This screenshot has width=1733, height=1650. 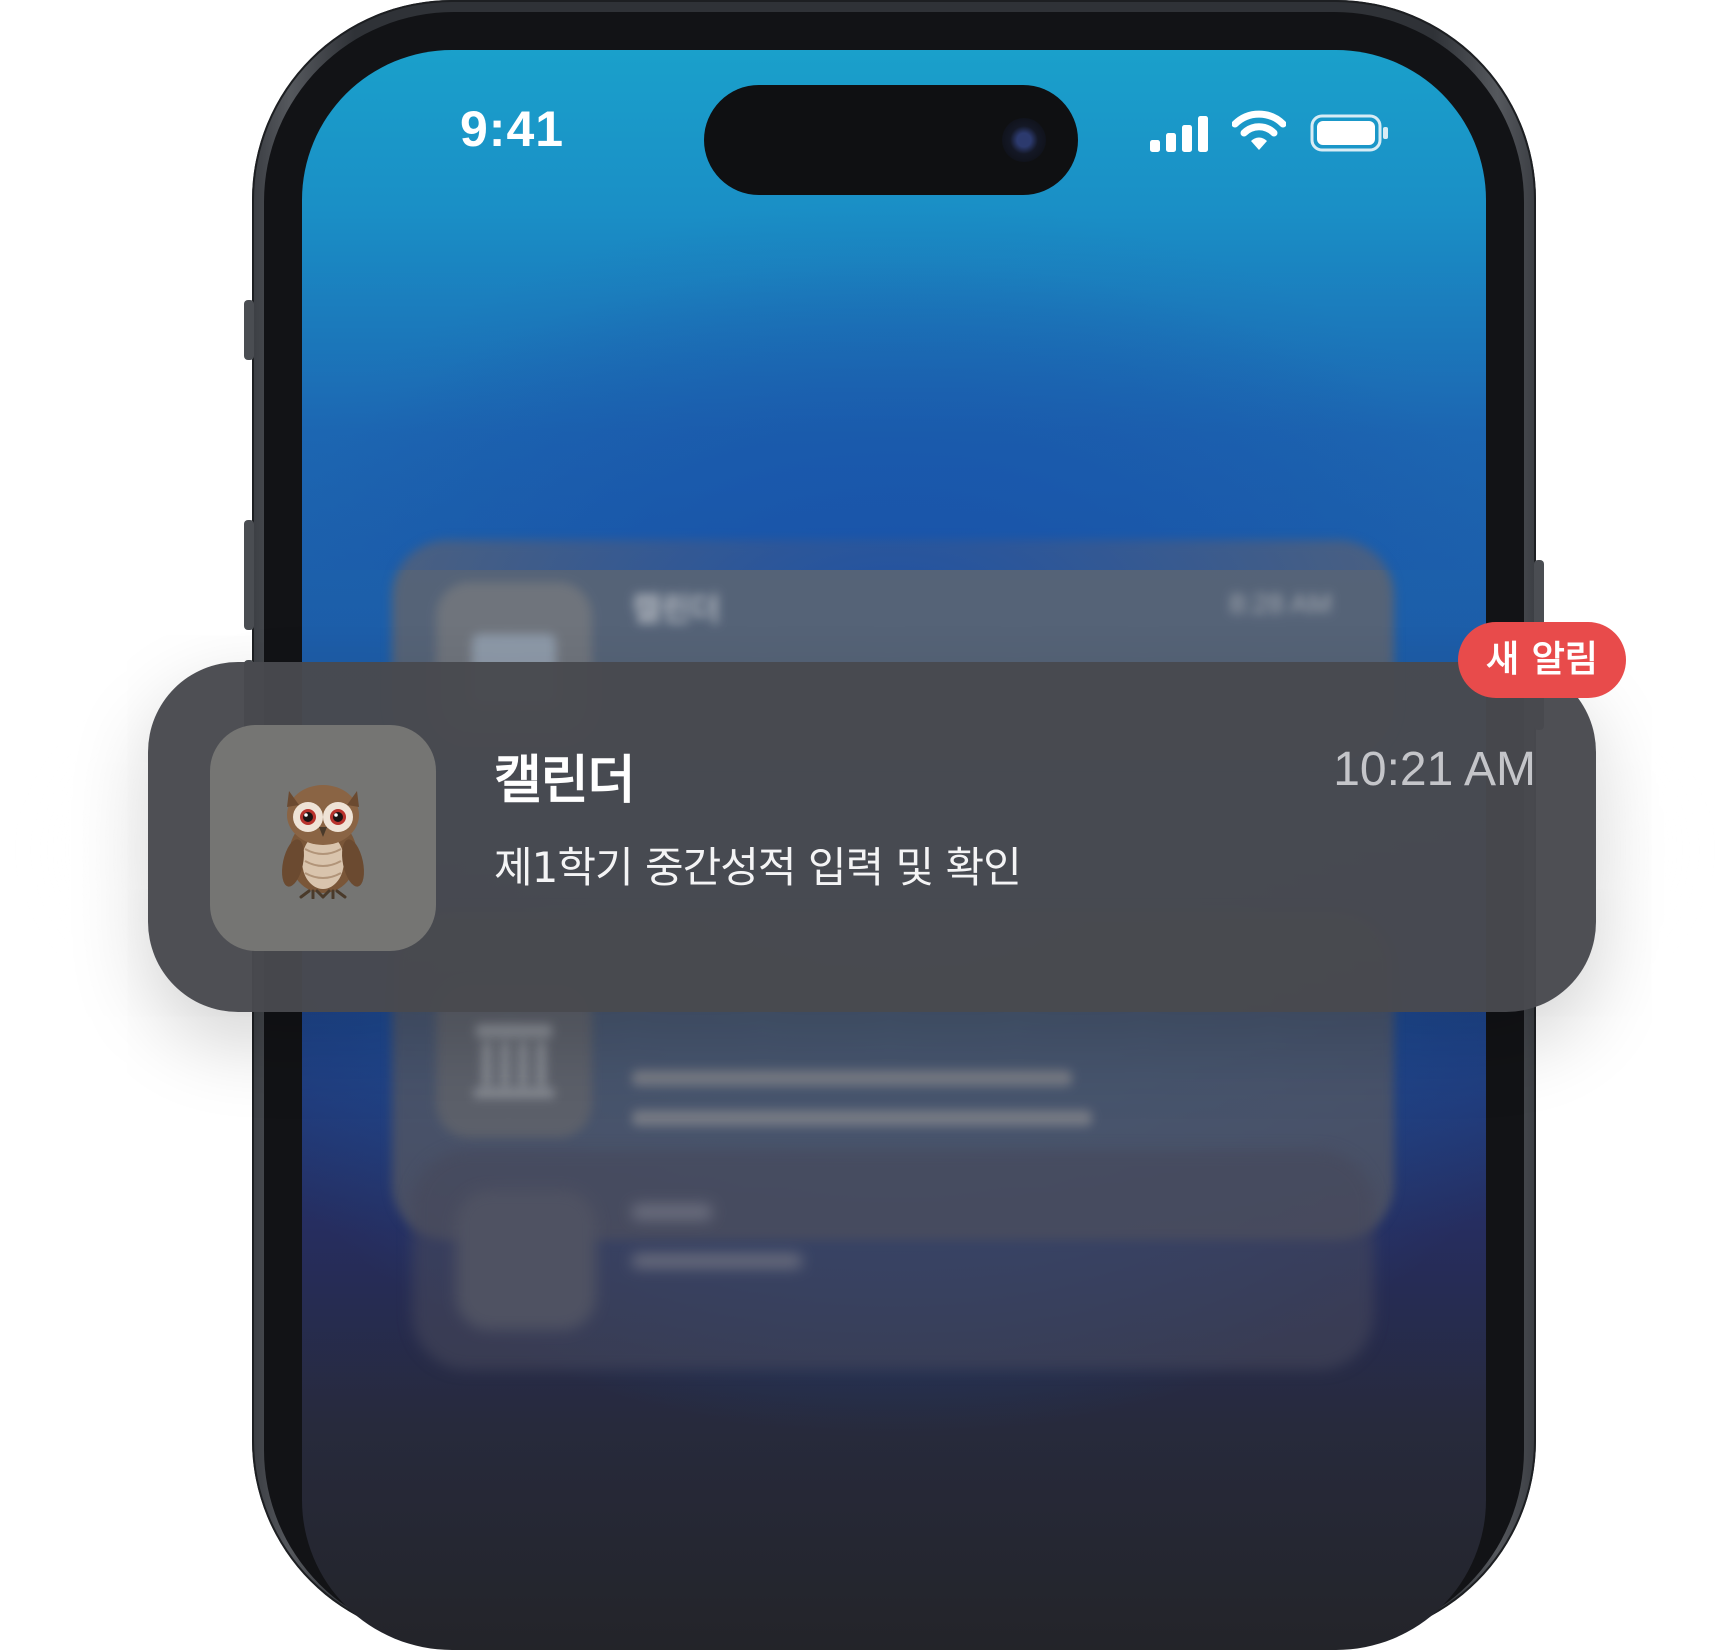 What do you see at coordinates (1024, 140) in the screenshot?
I see `front-camera` at bounding box center [1024, 140].